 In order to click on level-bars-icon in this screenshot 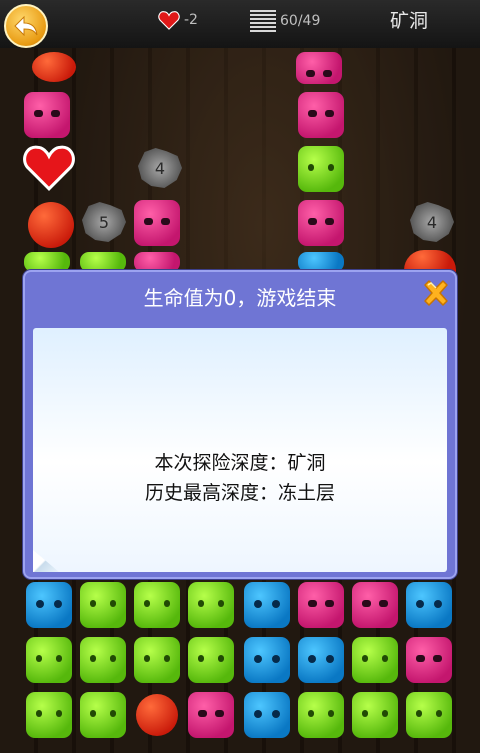, I will do `click(263, 21)`.